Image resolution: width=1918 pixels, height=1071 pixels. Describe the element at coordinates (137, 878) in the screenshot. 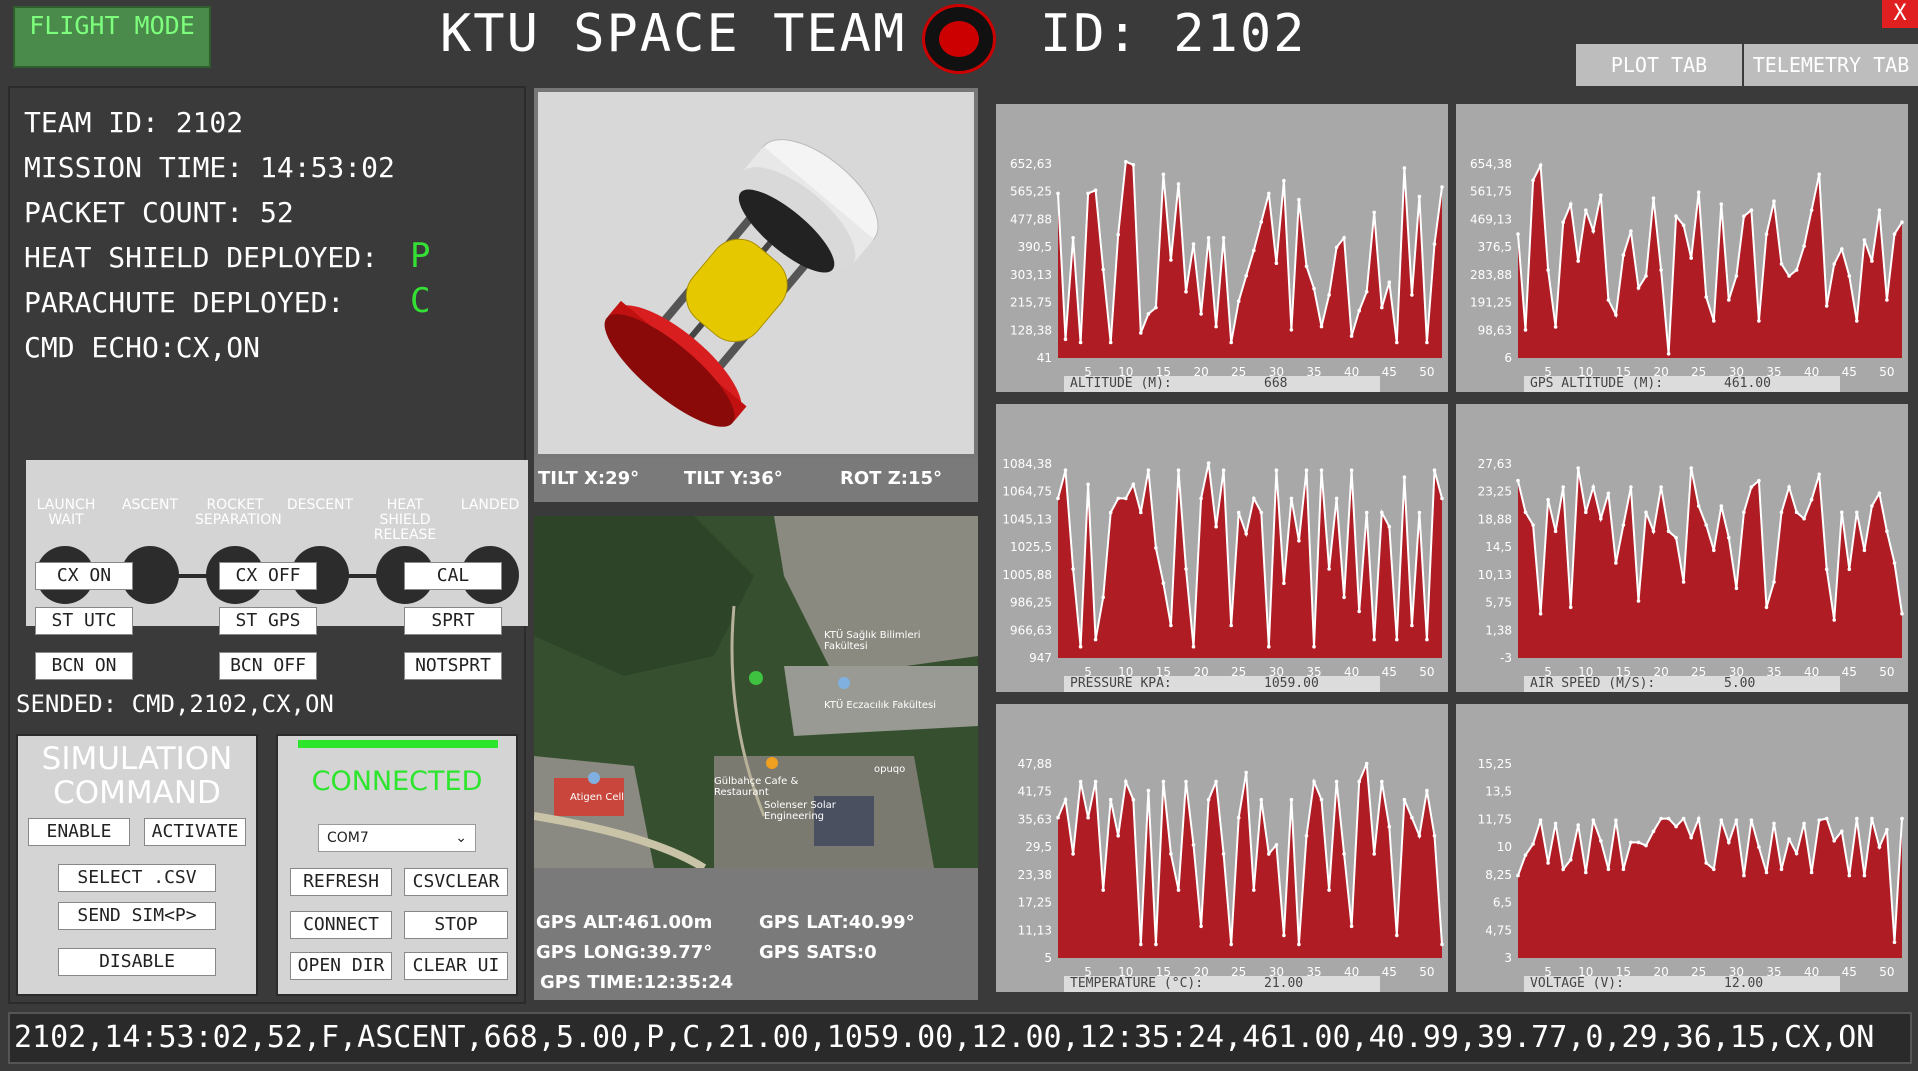

I see `select-csv-button: SELECT .CSV` at that location.